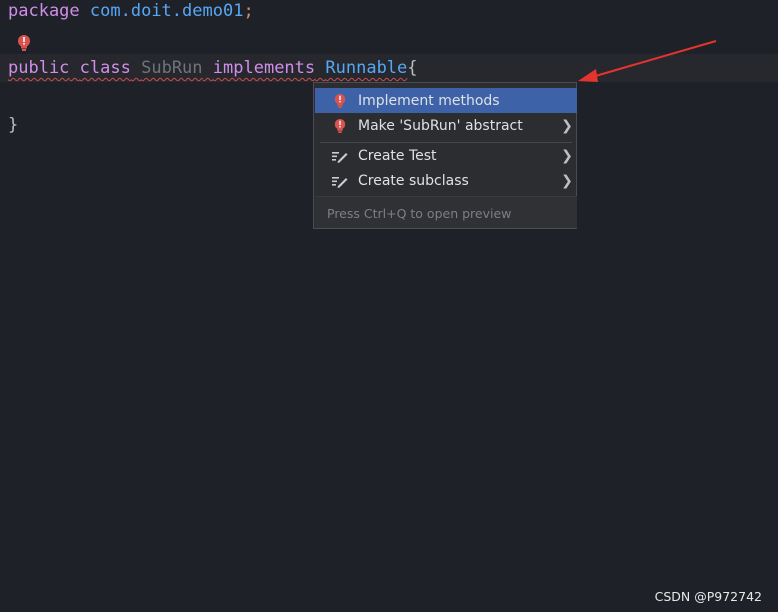  Describe the element at coordinates (166, 11) in the screenshot. I see `package-name: com.doit.demo01` at that location.